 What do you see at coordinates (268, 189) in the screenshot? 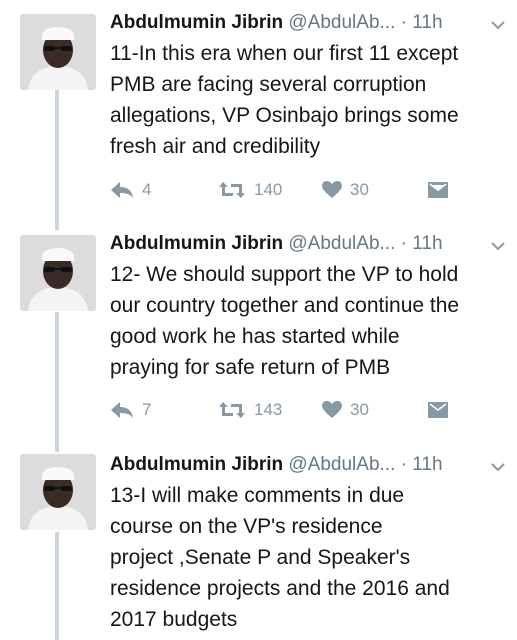
I see `retweet-count: 140` at bounding box center [268, 189].